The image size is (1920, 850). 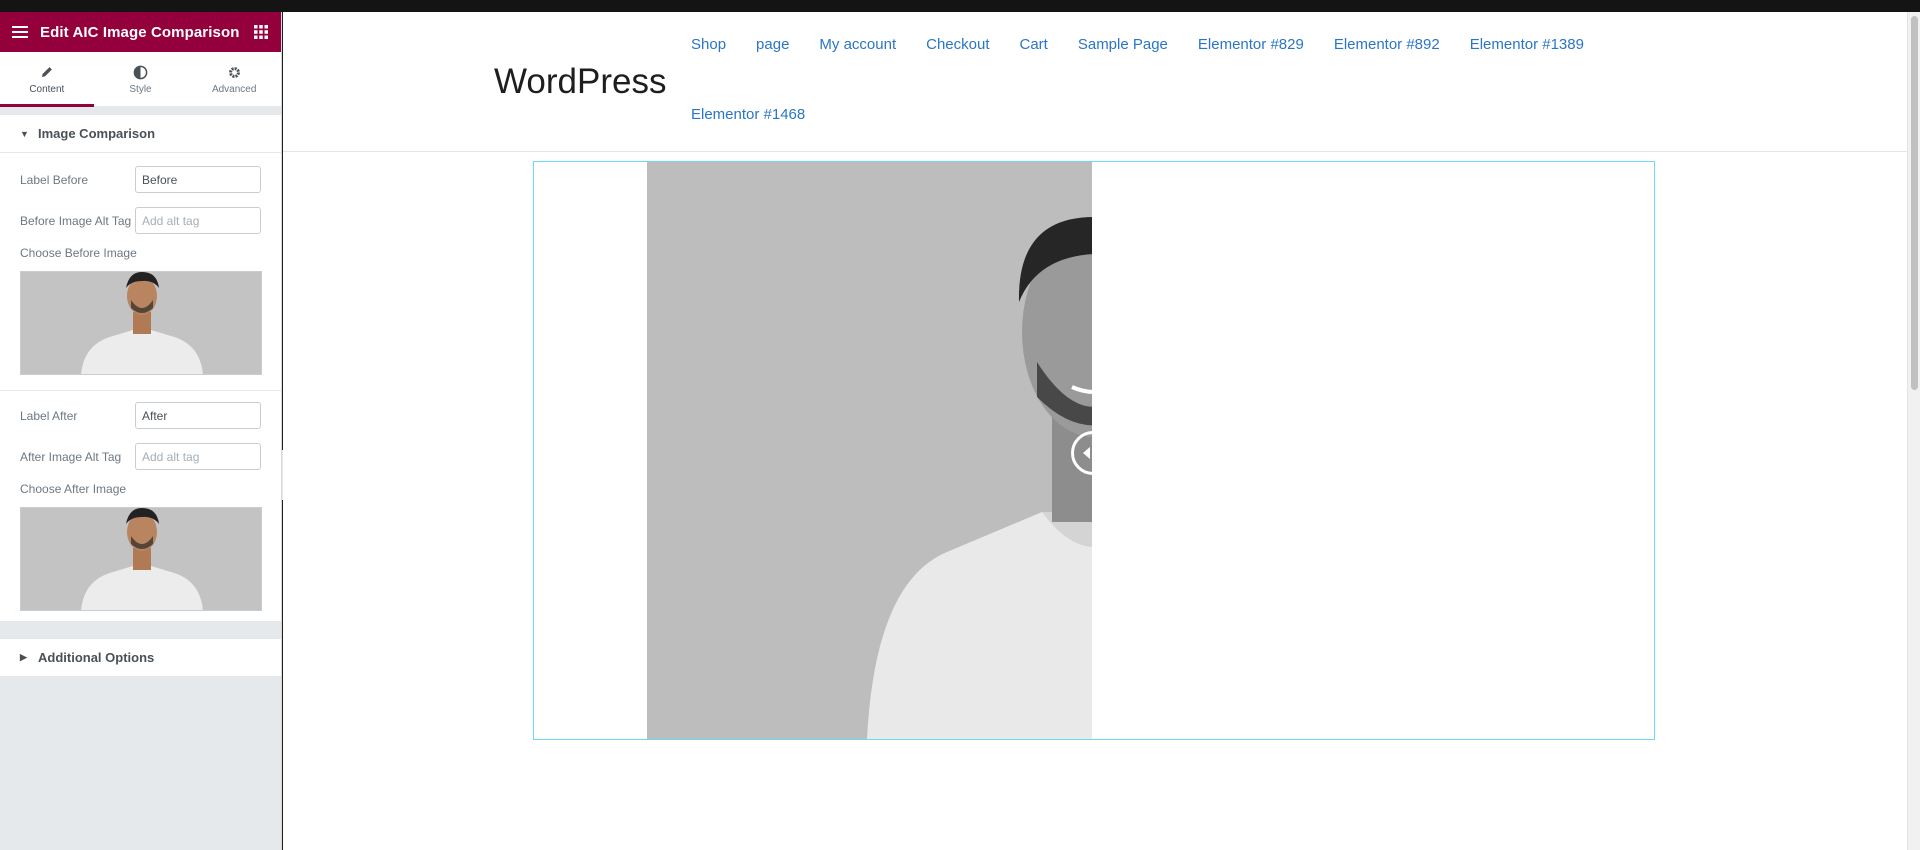 I want to click on nav-link: Shop, so click(x=708, y=71).